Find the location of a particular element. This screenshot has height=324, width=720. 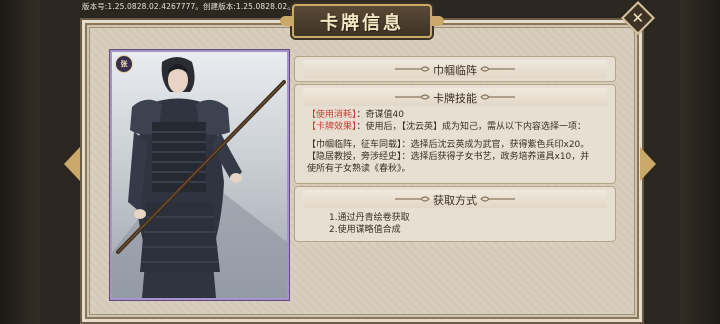

card-name-header: 巾帼临阵 is located at coordinates (455, 69).